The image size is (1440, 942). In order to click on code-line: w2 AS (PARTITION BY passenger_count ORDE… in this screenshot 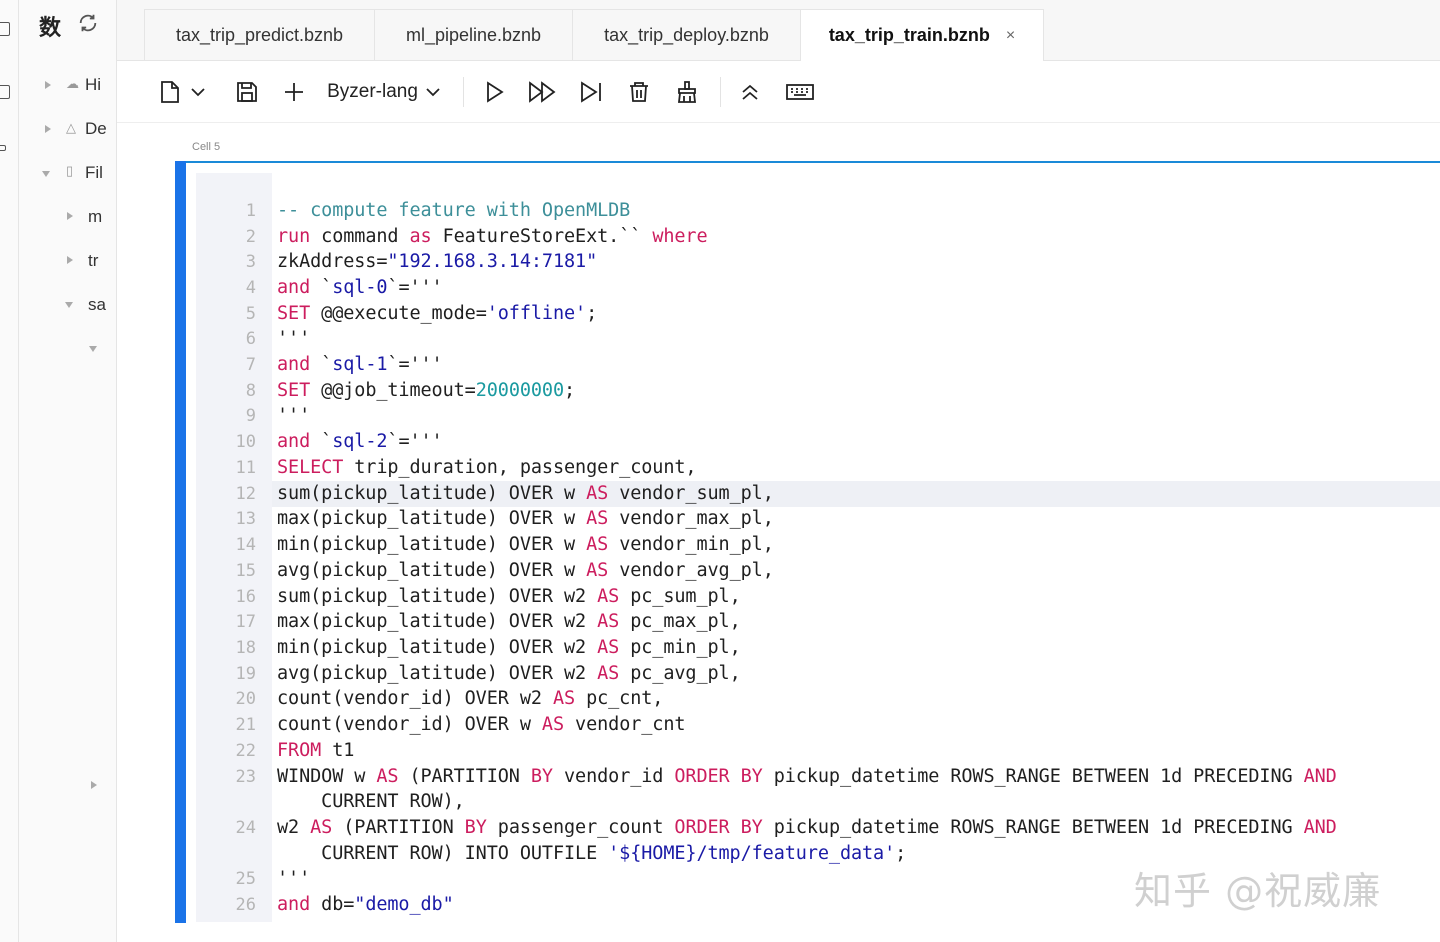, I will do `click(807, 828)`.